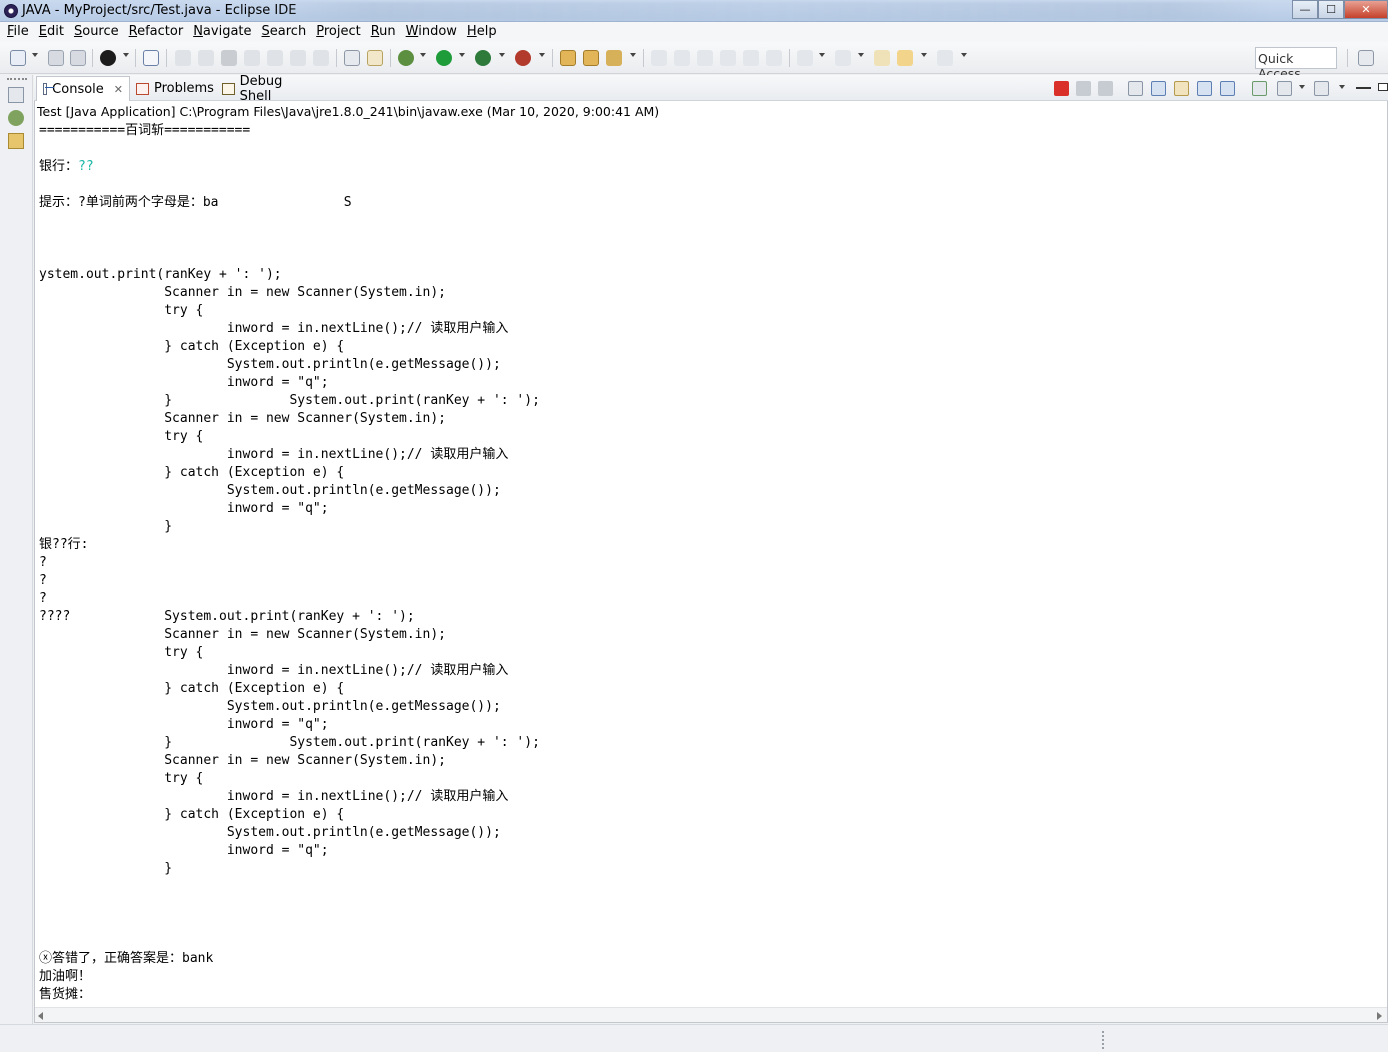 The width and height of the screenshot is (1388, 1052). Describe the element at coordinates (270, 364) in the screenshot. I see `console-line: System.out.println(e.getMessage());` at that location.